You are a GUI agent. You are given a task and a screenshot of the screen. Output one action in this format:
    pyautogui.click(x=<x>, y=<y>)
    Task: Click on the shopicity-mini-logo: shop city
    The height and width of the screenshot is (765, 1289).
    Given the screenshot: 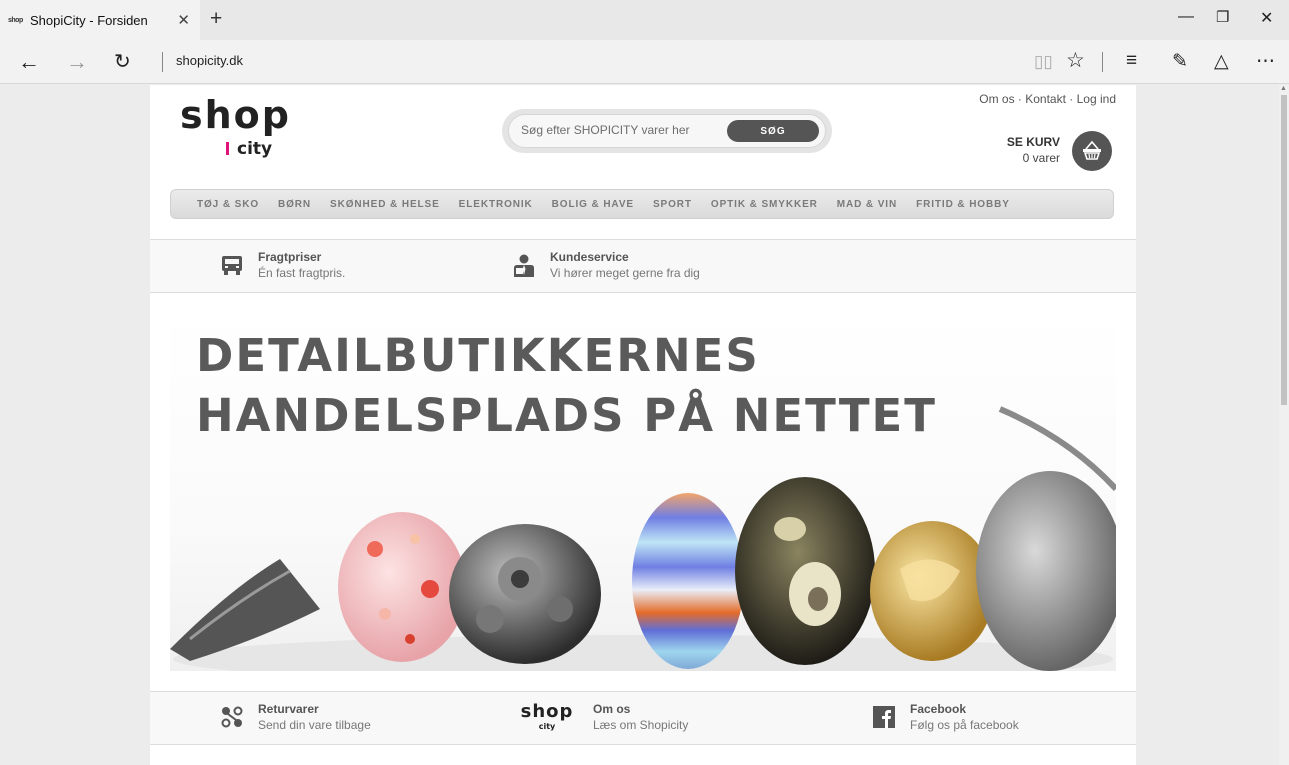 What is the action you would take?
    pyautogui.click(x=547, y=716)
    